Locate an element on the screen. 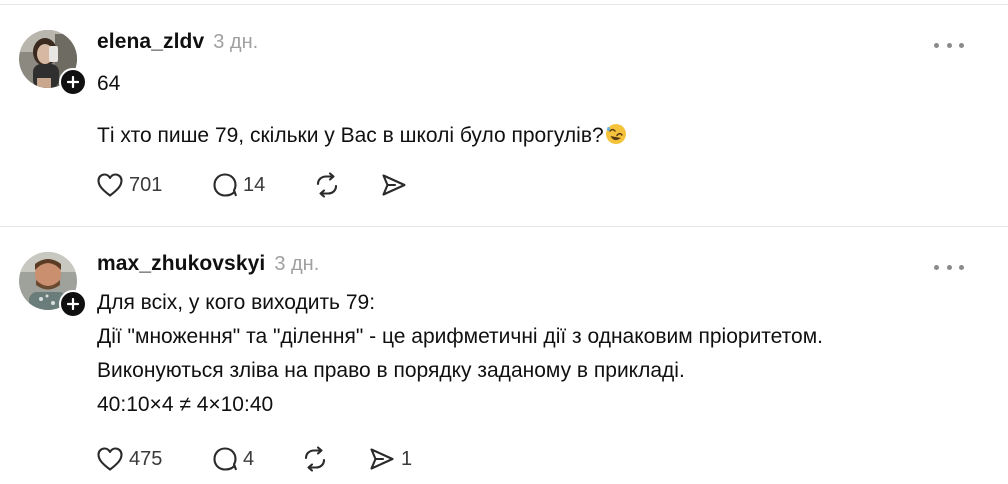 The height and width of the screenshot is (484, 1008). like-button: 701 is located at coordinates (132, 185).